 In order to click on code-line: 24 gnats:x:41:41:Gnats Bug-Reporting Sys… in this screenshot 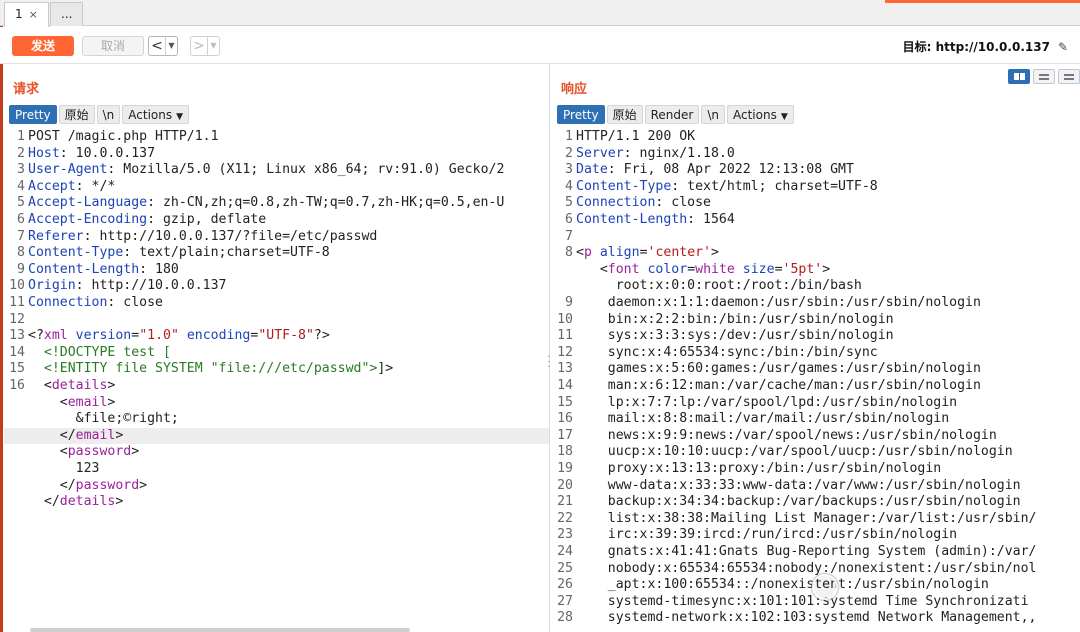, I will do `click(816, 552)`.